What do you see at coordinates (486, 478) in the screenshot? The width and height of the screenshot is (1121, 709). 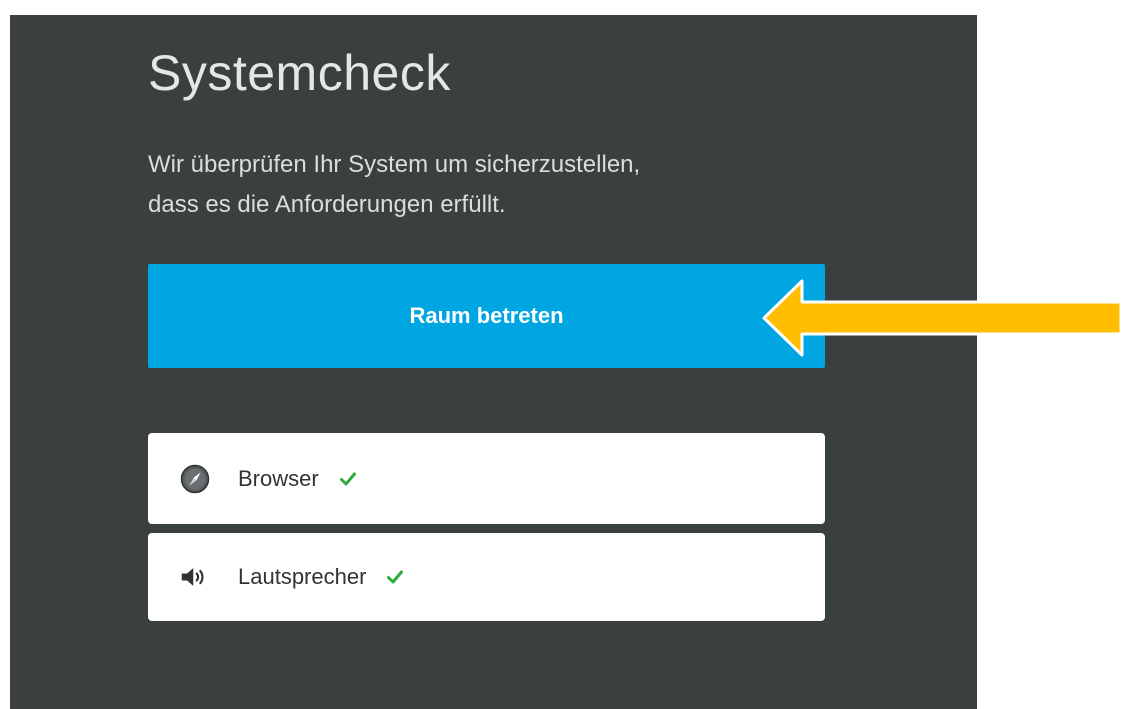 I see `check-item-browser: Browser` at bounding box center [486, 478].